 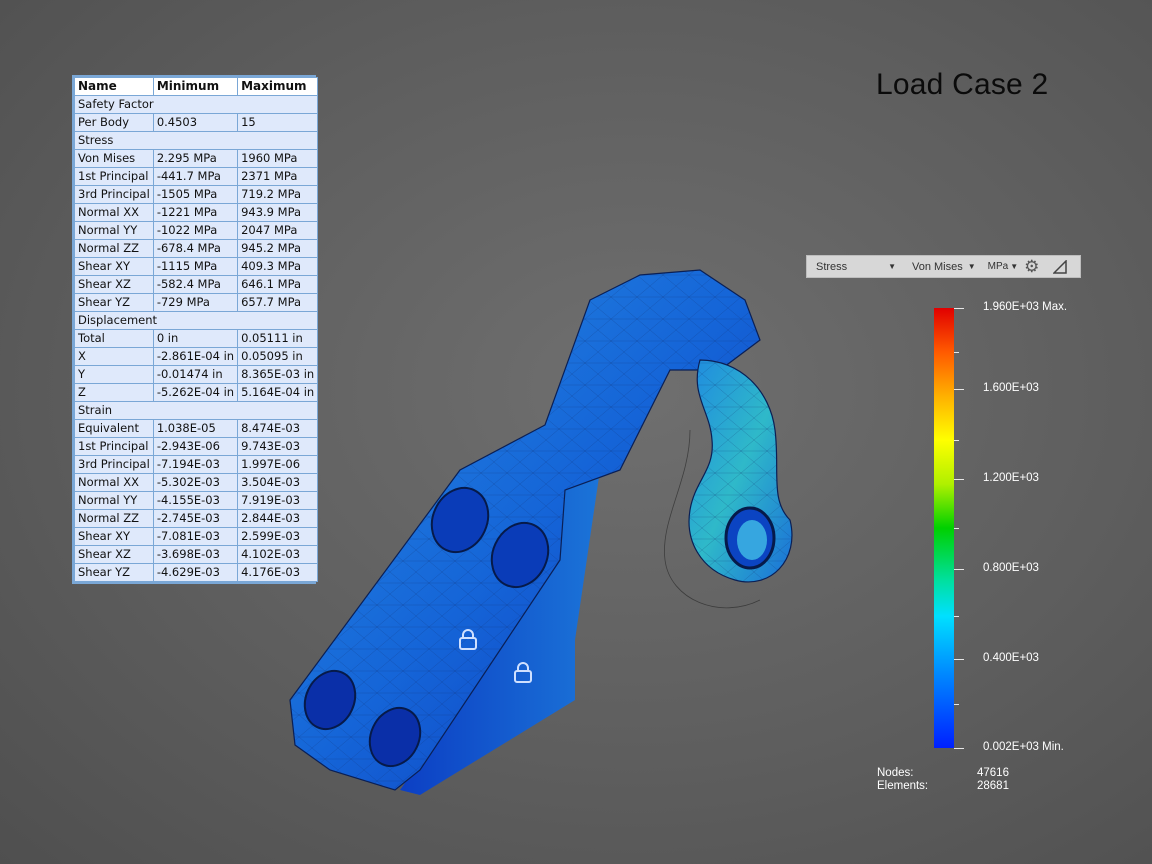 What do you see at coordinates (195, 284) in the screenshot?
I see `row-minimum: -582.4 MPa` at bounding box center [195, 284].